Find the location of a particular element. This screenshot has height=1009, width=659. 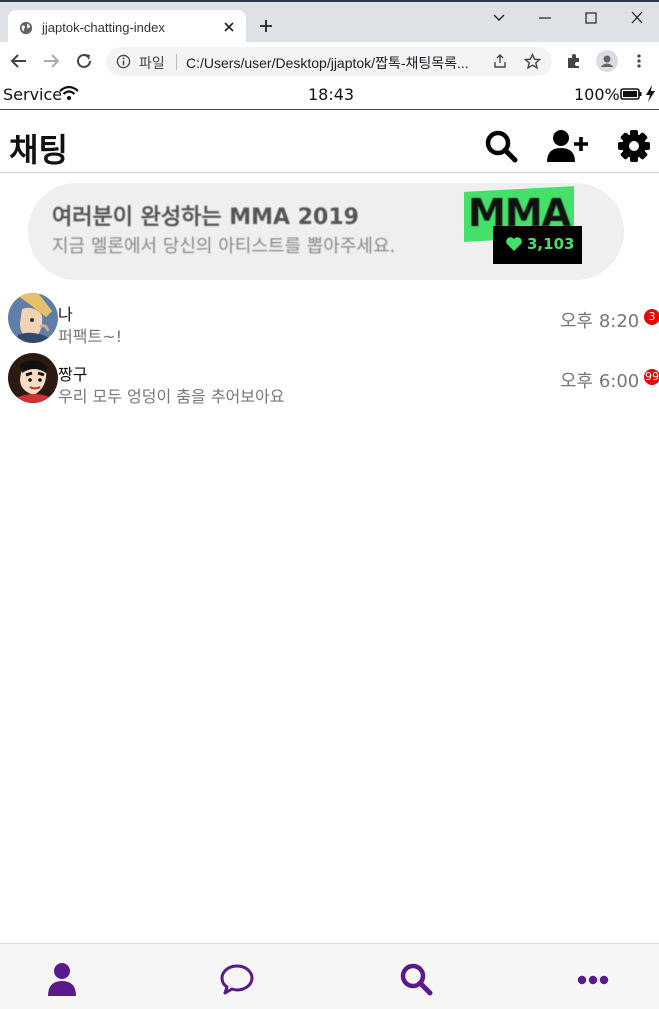

banner-title: 여러분이 완성하는 MMA 2019 is located at coordinates (205, 217).